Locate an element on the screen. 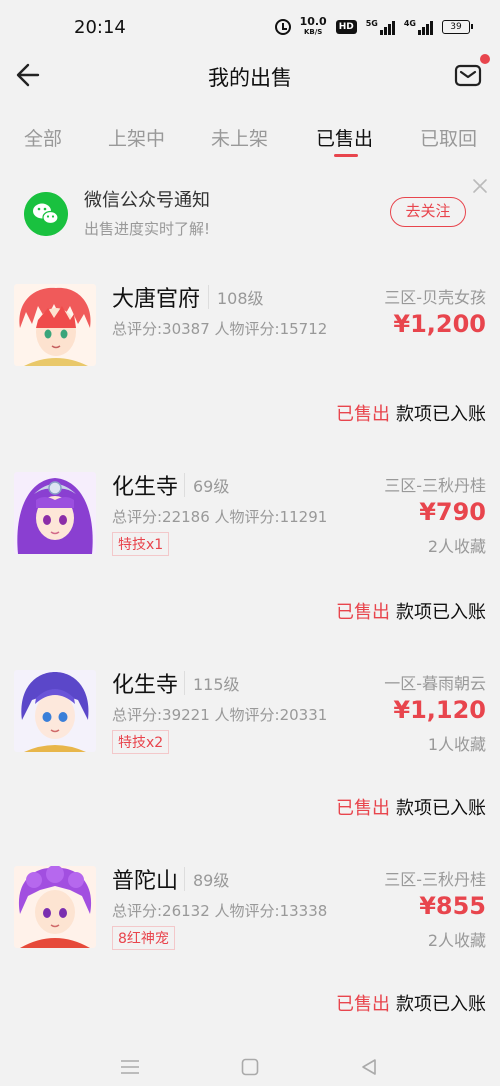  tab-unlisted: 未上架 is located at coordinates (239, 137).